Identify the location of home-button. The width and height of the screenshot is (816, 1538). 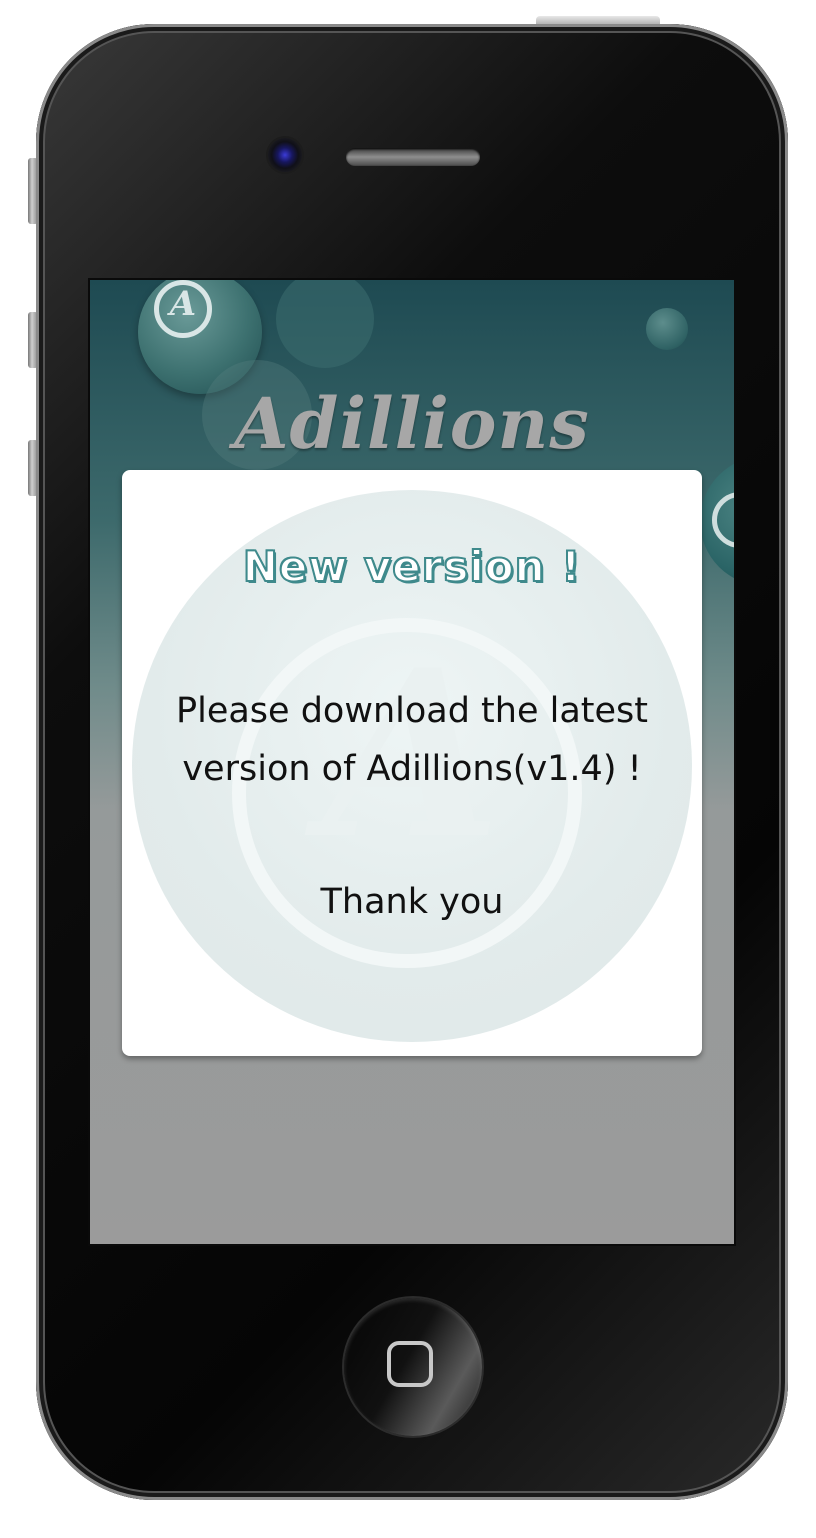
(413, 1367).